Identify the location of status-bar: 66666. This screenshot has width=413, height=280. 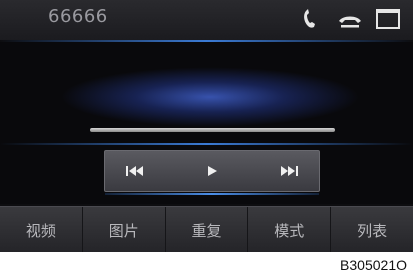
(206, 20).